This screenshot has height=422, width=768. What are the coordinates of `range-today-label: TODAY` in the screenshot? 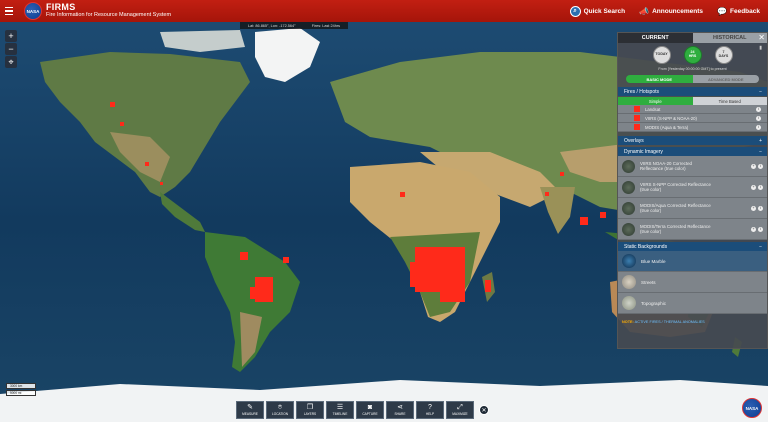 It's located at (661, 54).